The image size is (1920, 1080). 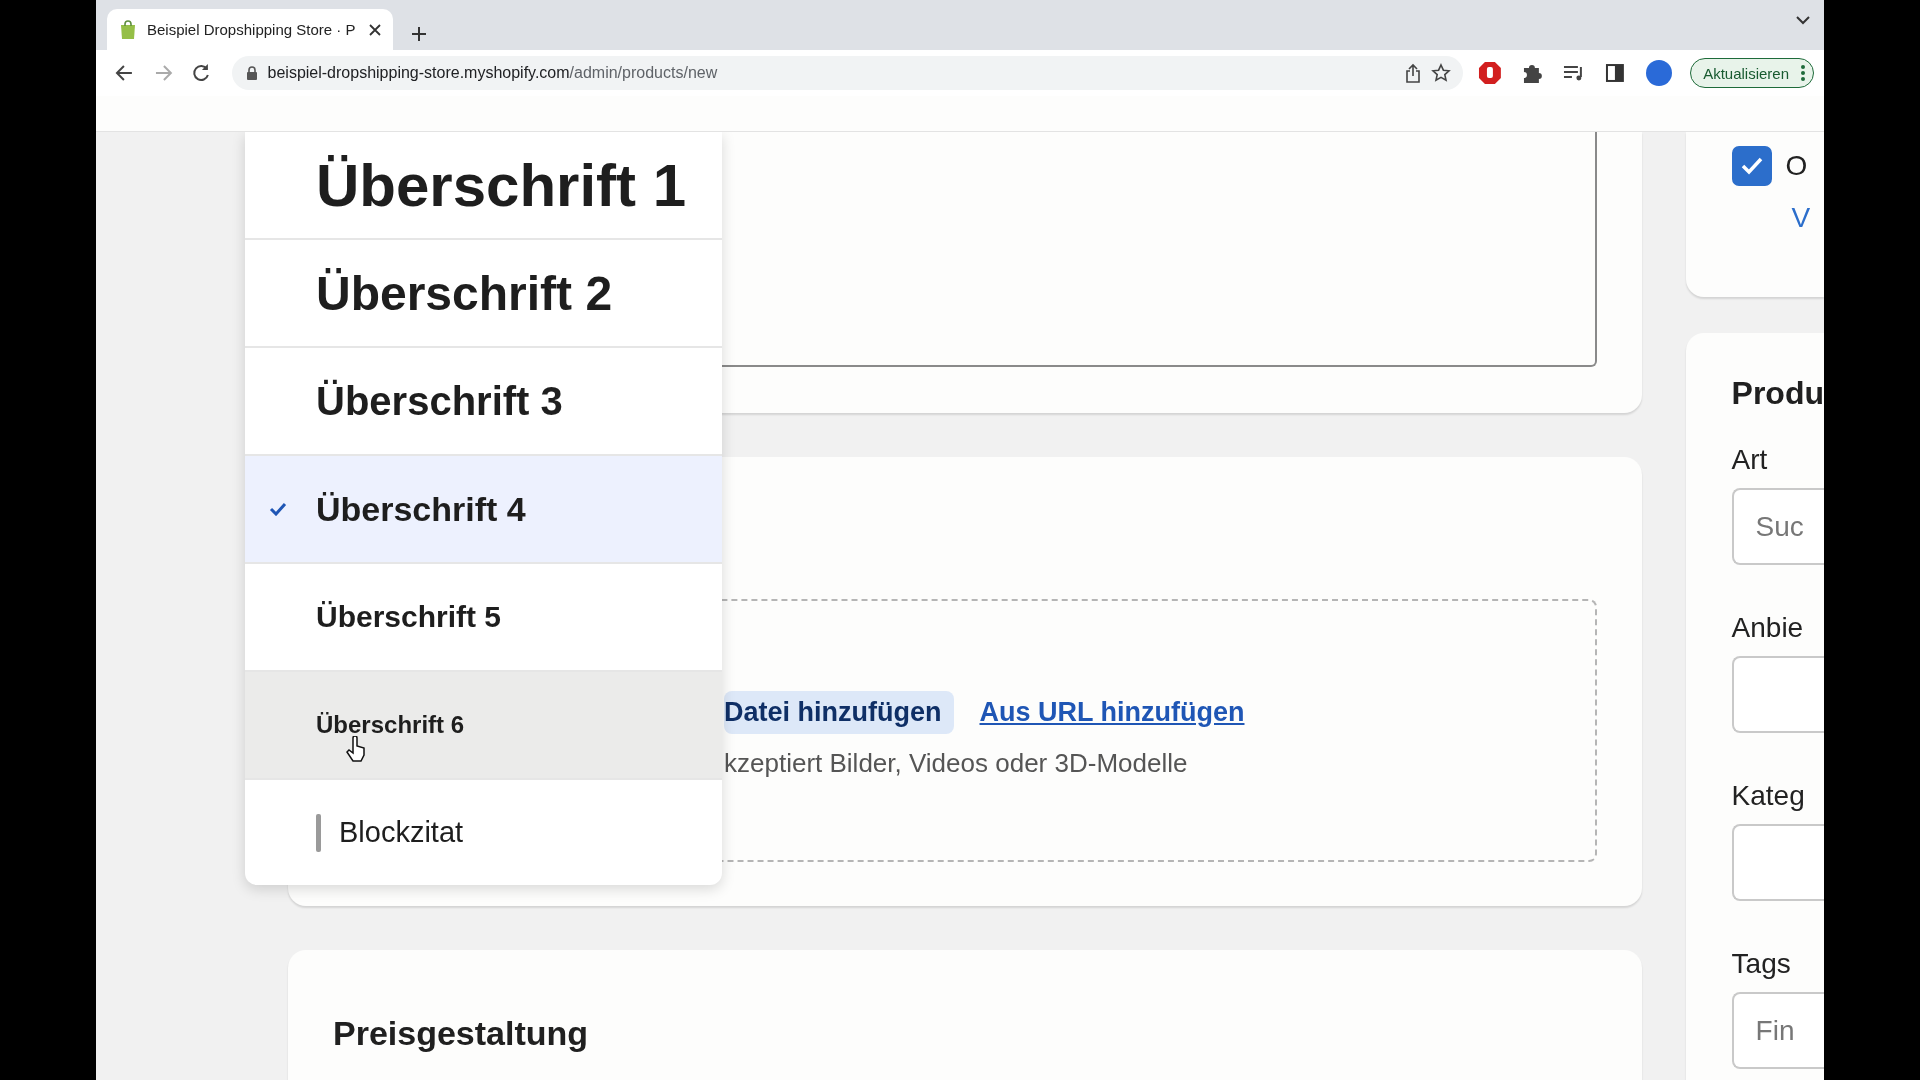 I want to click on star-icon, so click(x=1440, y=73).